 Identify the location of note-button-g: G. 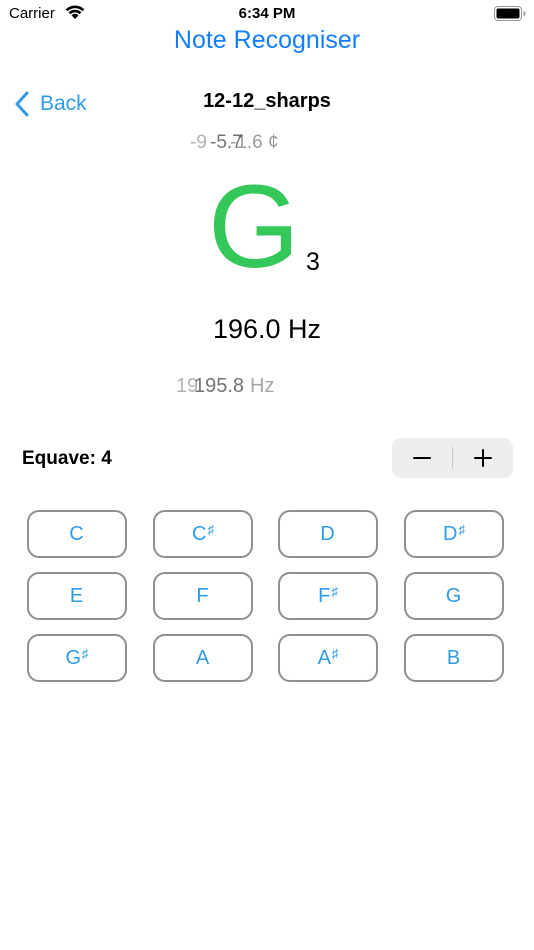
(454, 596).